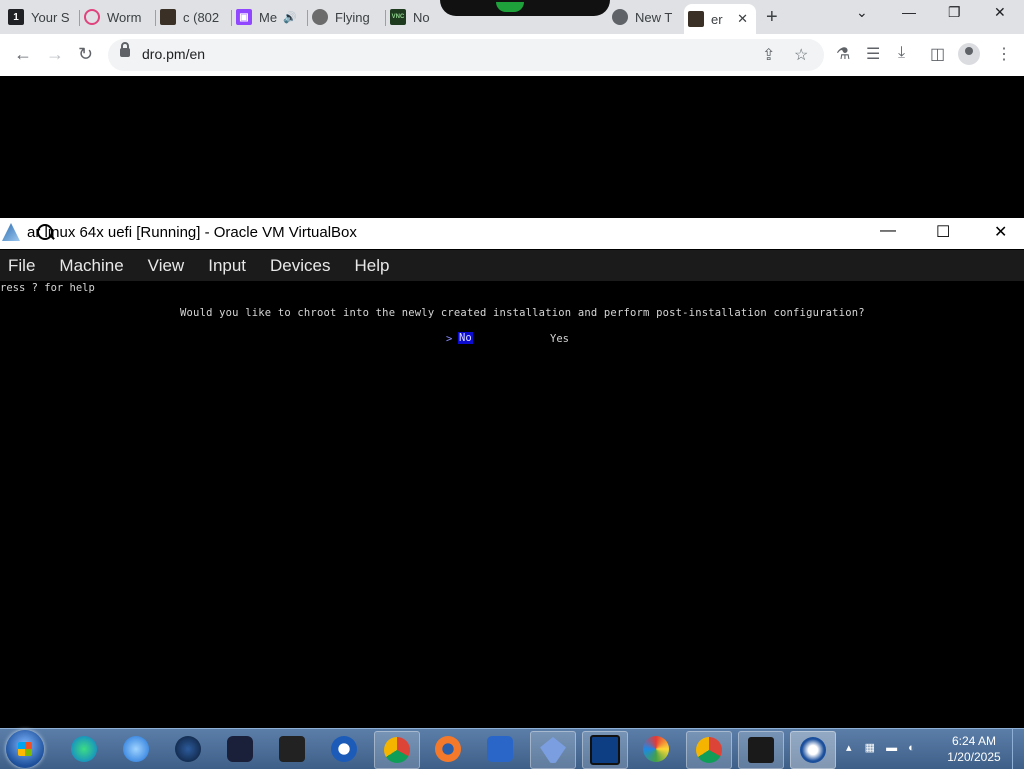  I want to click on taskbar-virtualbox, so click(813, 750).